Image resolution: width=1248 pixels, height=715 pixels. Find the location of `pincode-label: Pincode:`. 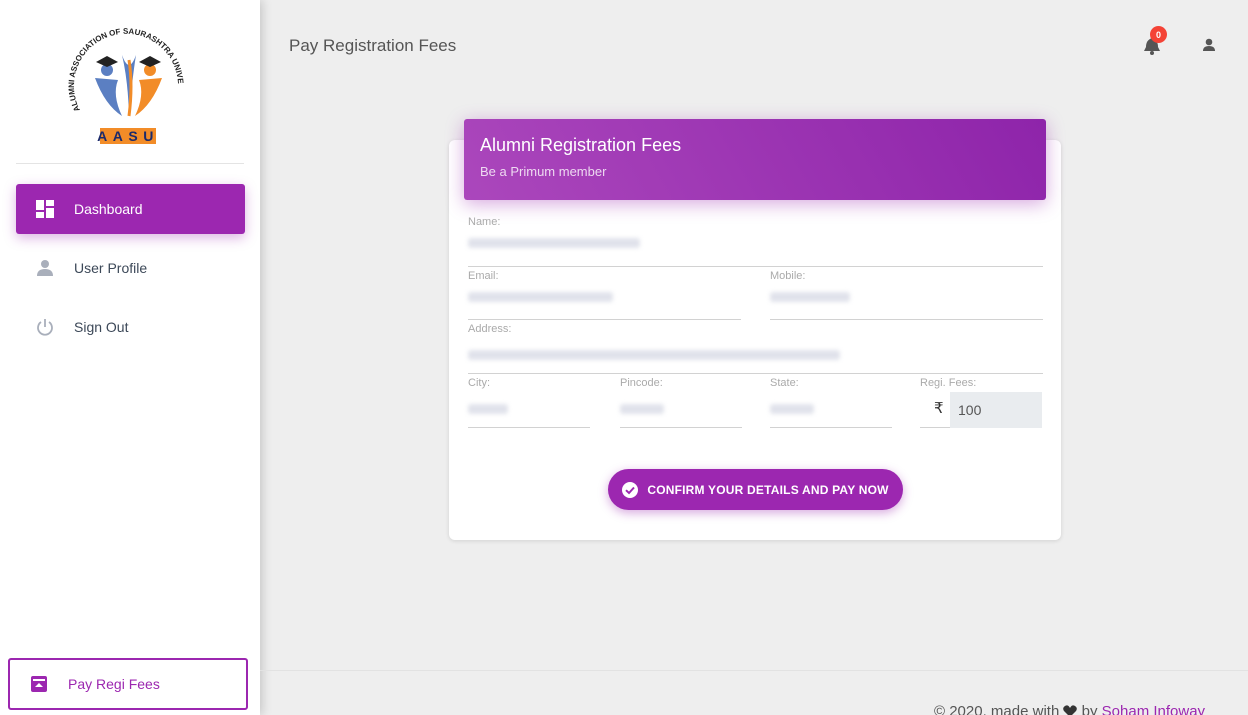

pincode-label: Pincode: is located at coordinates (641, 383).